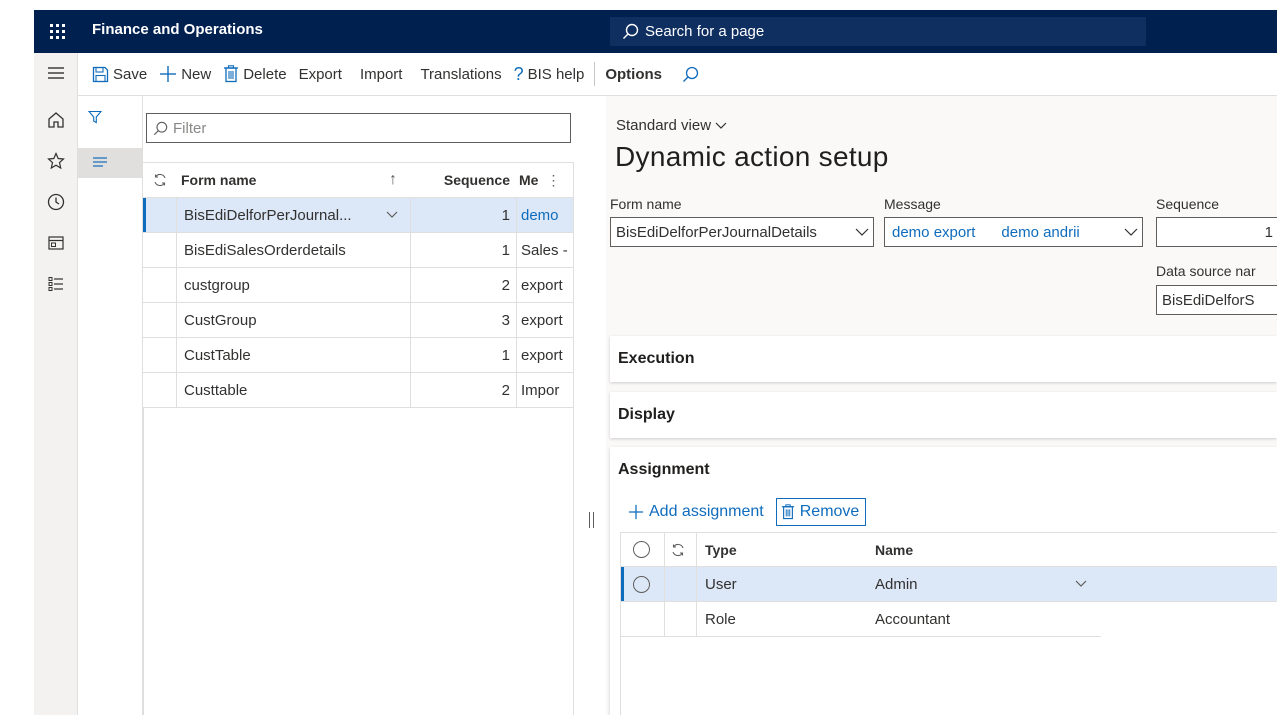  Describe the element at coordinates (943, 415) in the screenshot. I see `fasttab-display: Display` at that location.